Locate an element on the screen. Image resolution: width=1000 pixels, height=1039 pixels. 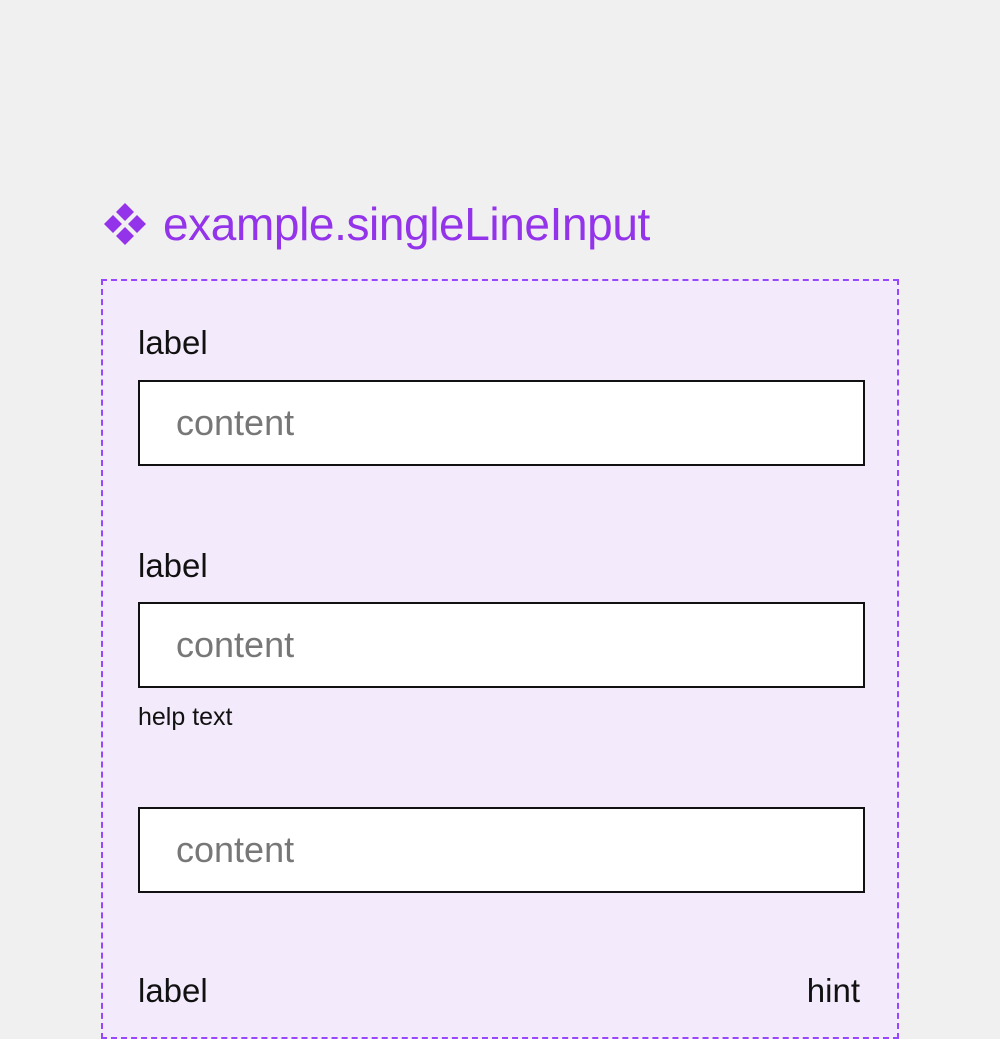
help-text: help text is located at coordinates (185, 717).